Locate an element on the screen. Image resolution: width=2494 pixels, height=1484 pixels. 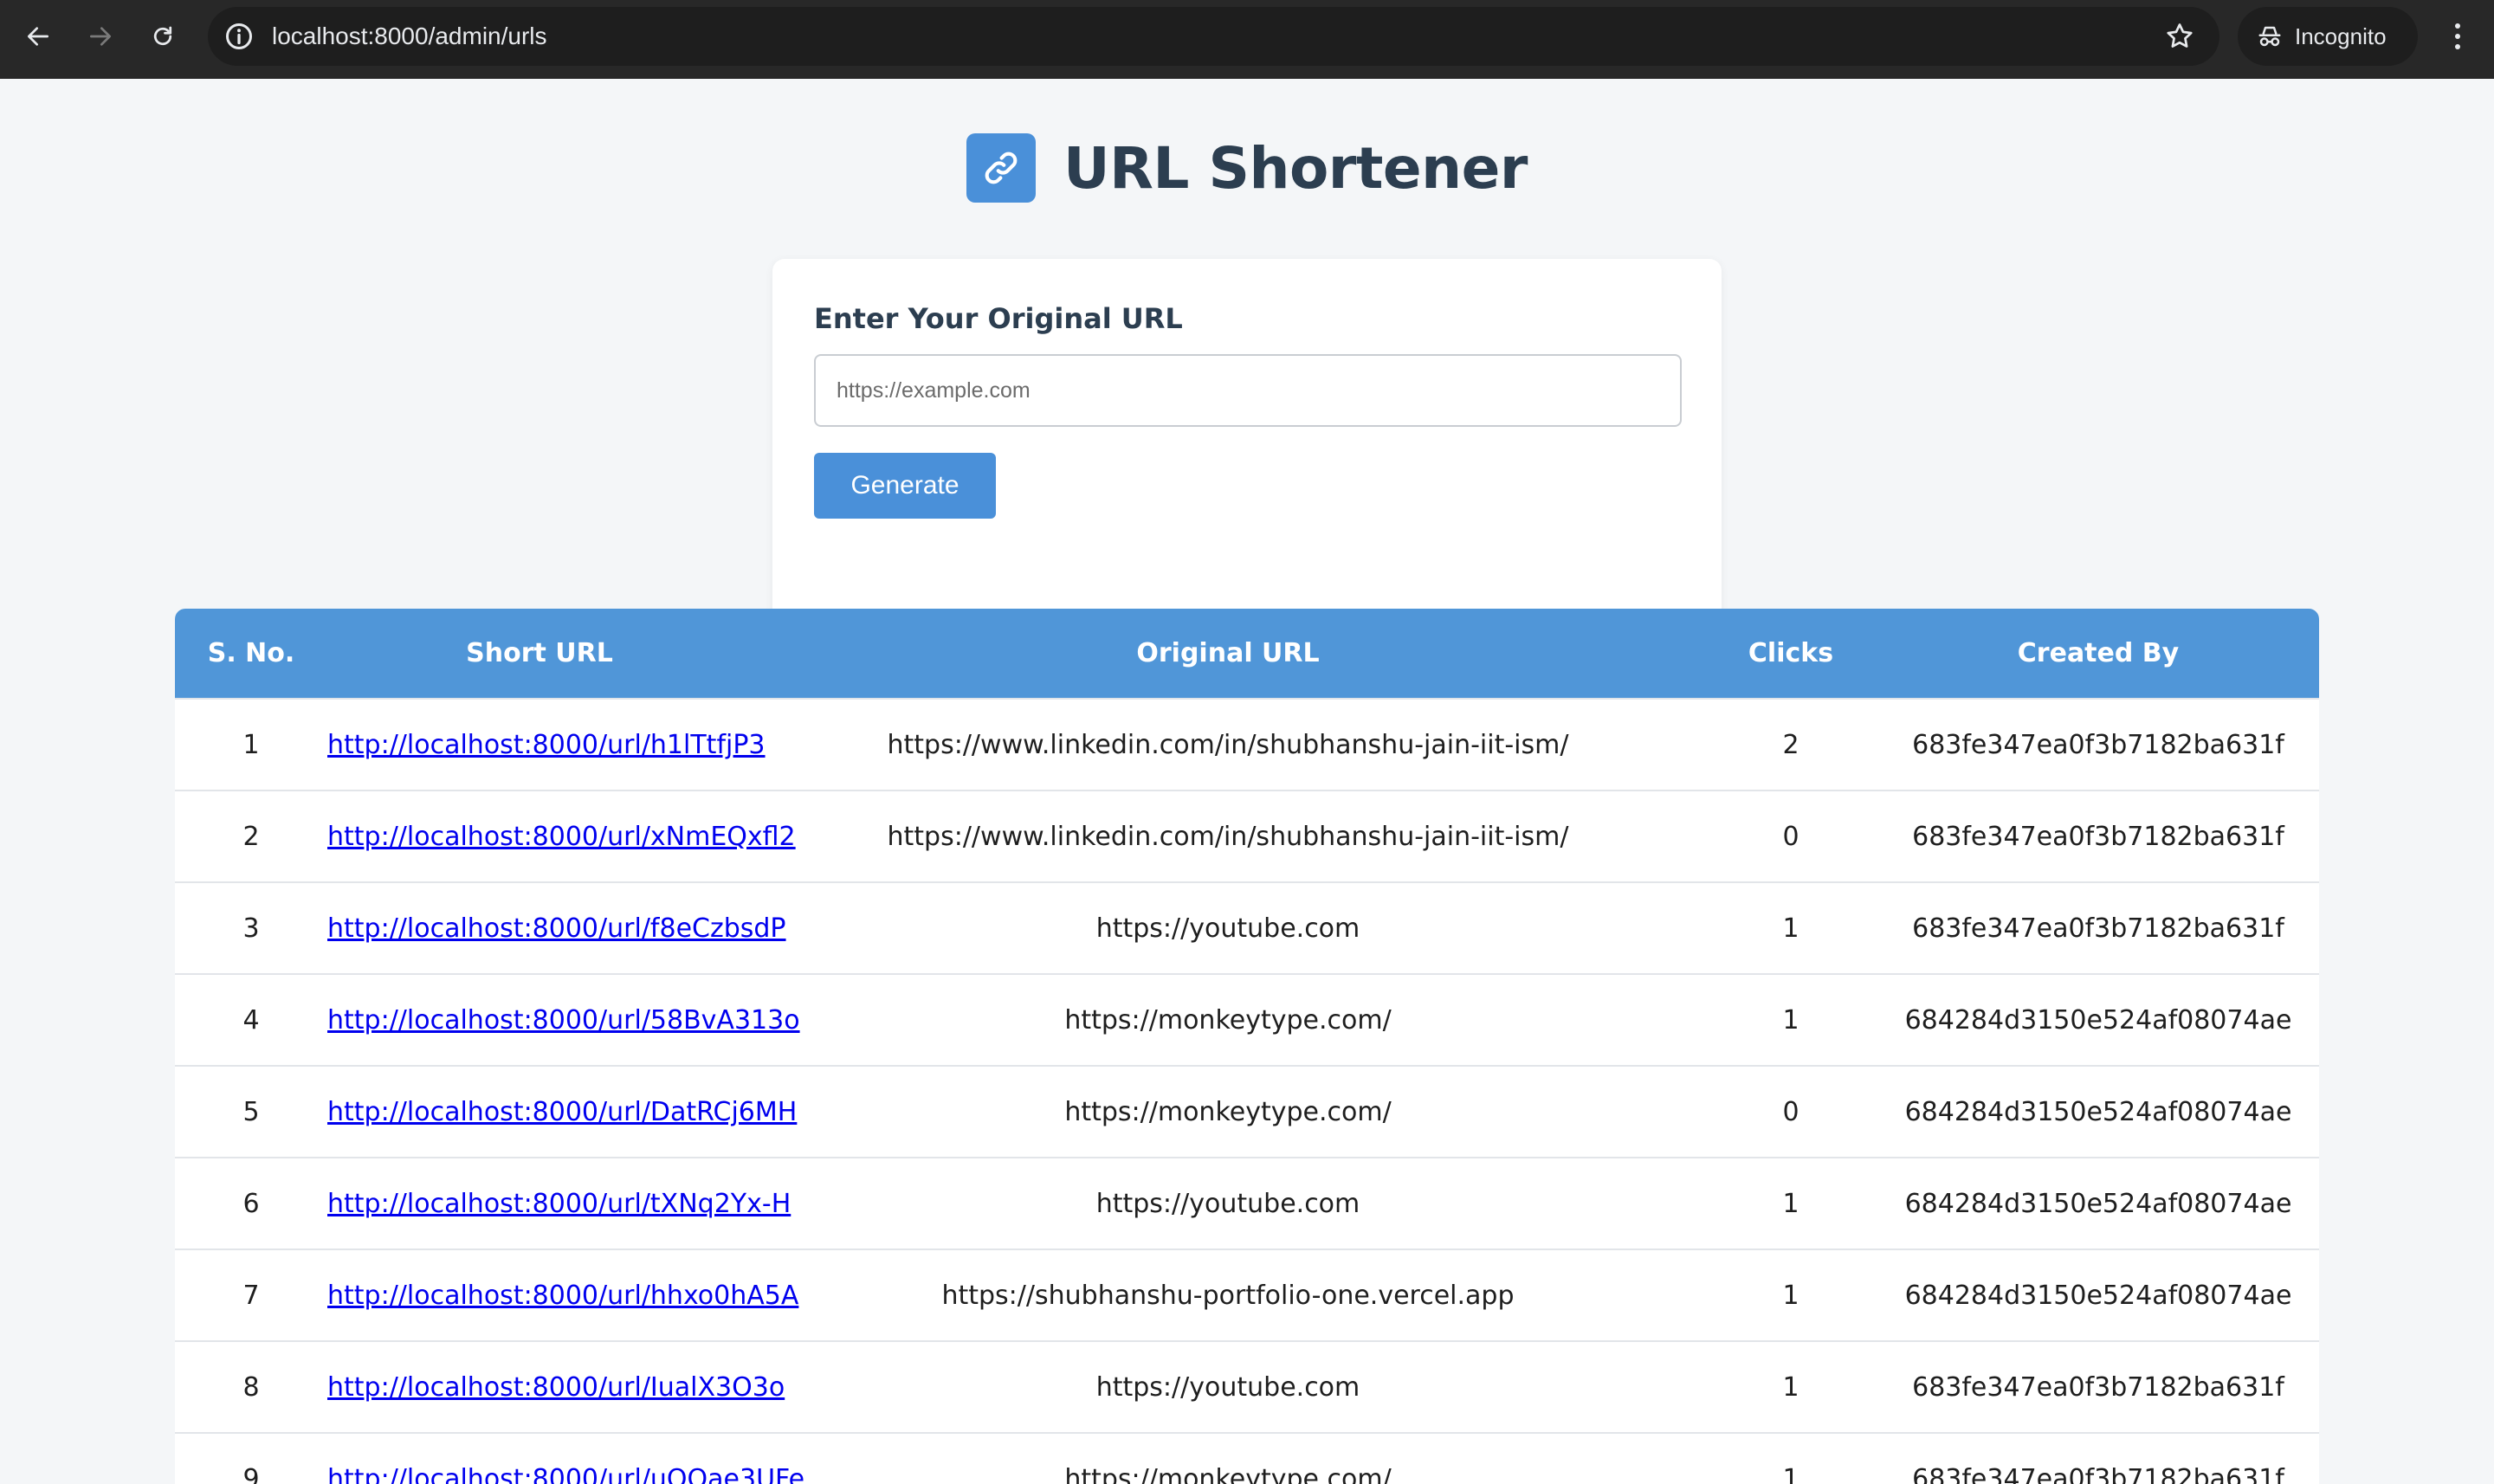
cell-short-url: http://localhost:8000/url/h1lTtfjP3 is located at coordinates (547, 744).